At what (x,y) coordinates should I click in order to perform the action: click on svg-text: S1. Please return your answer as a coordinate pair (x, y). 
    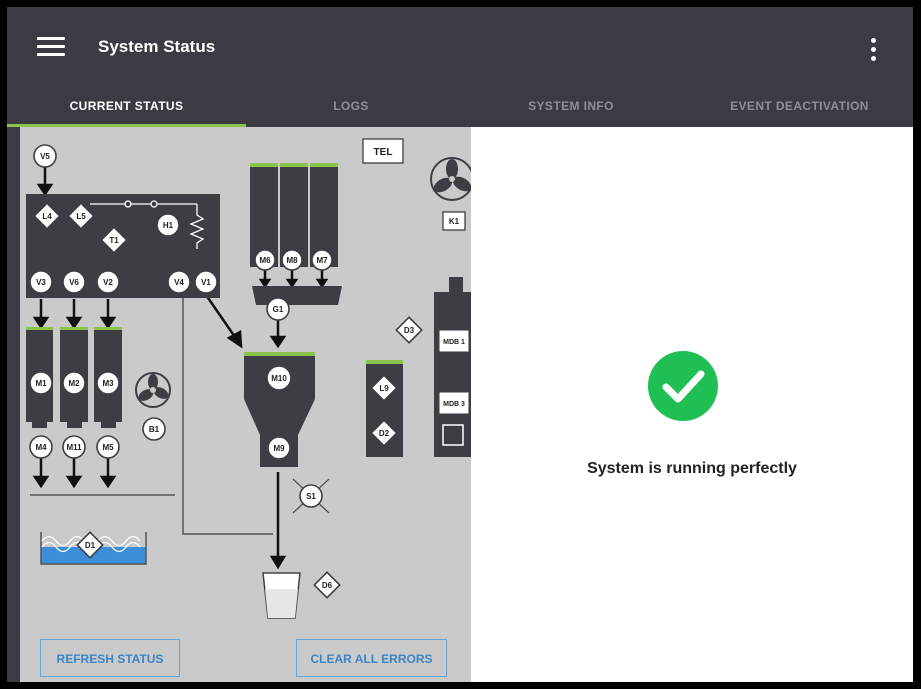
    Looking at the image, I should click on (311, 496).